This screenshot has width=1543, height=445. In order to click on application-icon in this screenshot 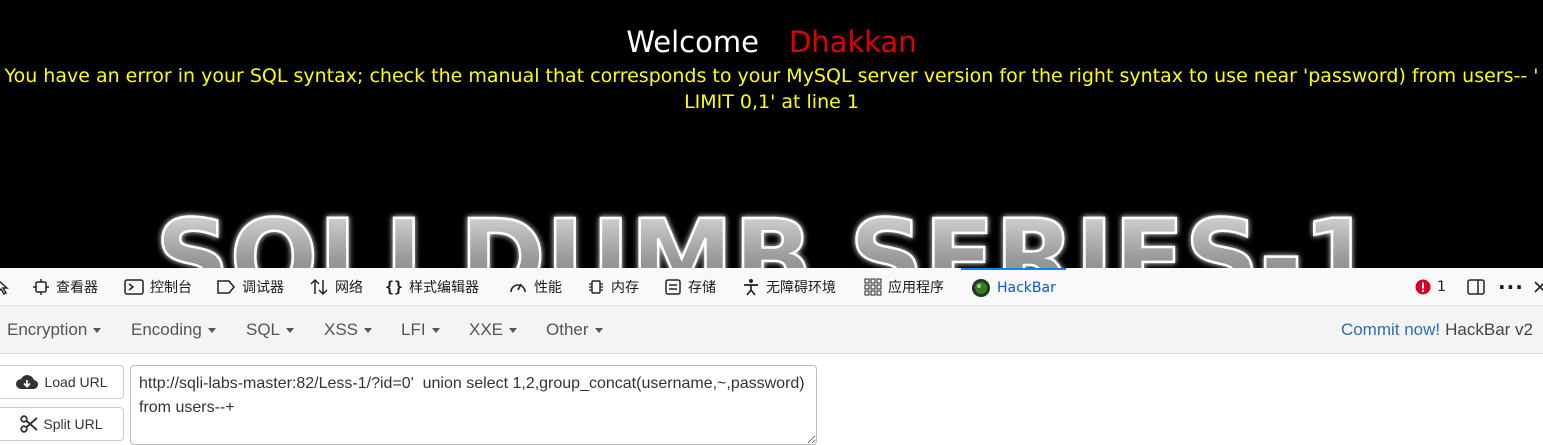, I will do `click(873, 286)`.